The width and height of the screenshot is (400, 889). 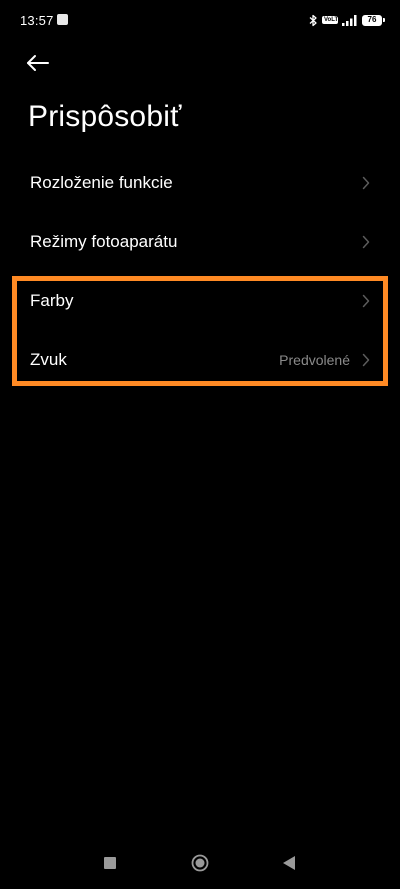 I want to click on status-bar: 13:57 VoLTE 76, so click(x=200, y=20).